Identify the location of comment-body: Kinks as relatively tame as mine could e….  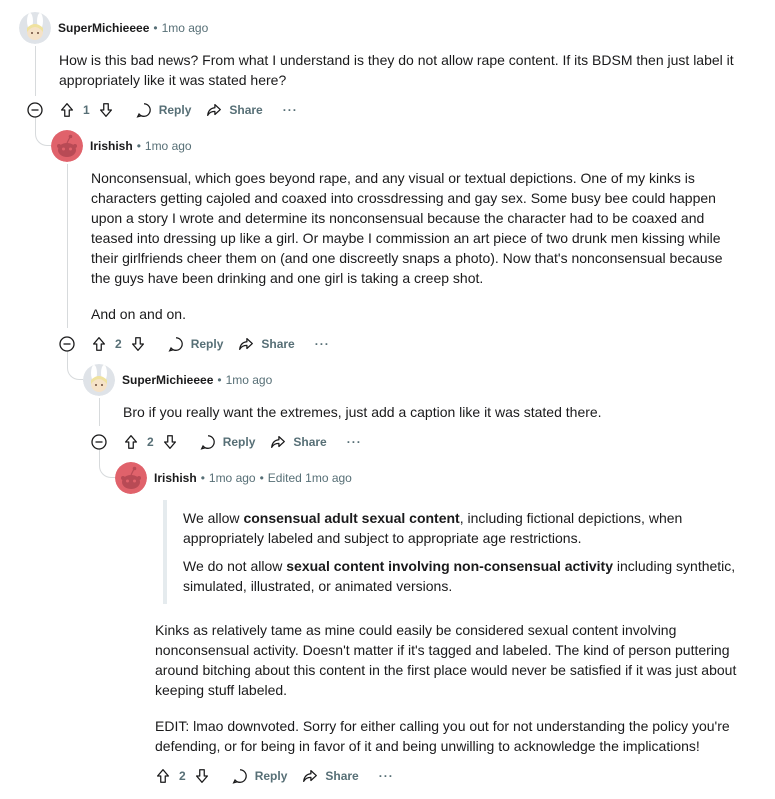
(450, 688).